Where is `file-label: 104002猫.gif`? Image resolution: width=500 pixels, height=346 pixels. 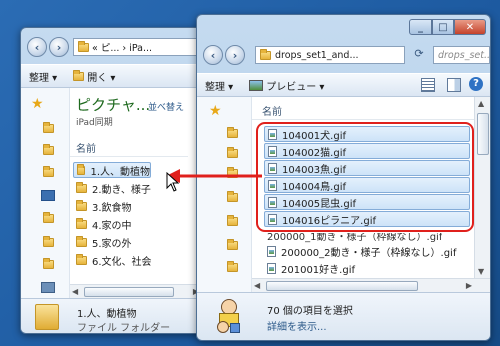 file-label: 104002猫.gif is located at coordinates (314, 153).